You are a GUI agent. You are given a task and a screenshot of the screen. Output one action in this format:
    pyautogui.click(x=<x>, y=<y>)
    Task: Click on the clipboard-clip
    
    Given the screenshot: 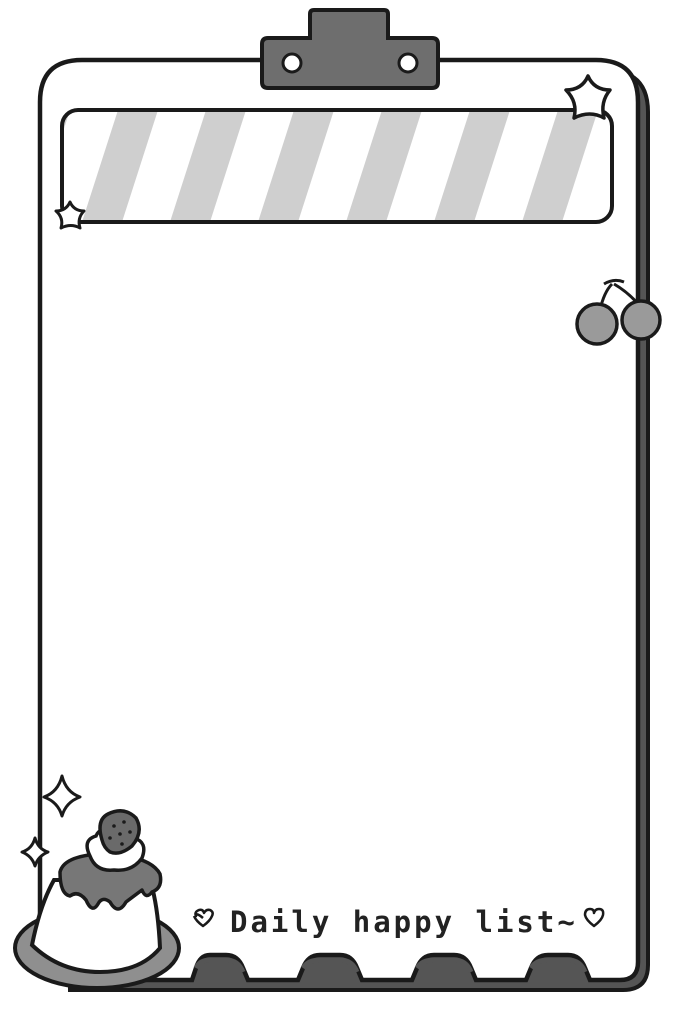 What is the action you would take?
    pyautogui.click(x=350, y=49)
    